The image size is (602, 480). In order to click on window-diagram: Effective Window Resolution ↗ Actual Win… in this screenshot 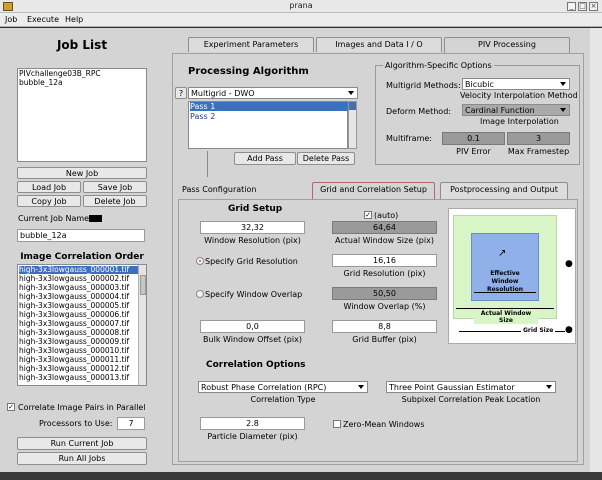, I will do `click(512, 276)`.